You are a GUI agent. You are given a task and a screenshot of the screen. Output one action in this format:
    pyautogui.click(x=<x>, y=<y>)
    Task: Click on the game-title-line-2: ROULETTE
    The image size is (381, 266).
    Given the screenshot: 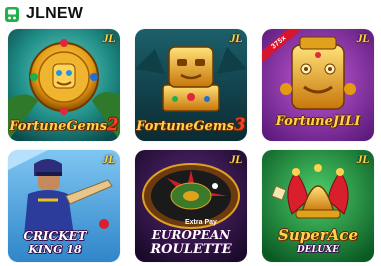 What is the action you would take?
    pyautogui.click(x=191, y=249)
    